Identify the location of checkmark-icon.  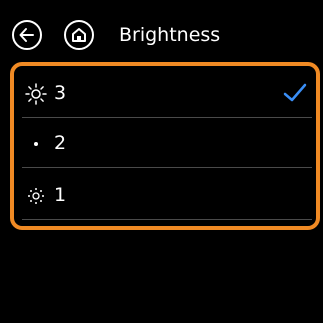
(295, 92).